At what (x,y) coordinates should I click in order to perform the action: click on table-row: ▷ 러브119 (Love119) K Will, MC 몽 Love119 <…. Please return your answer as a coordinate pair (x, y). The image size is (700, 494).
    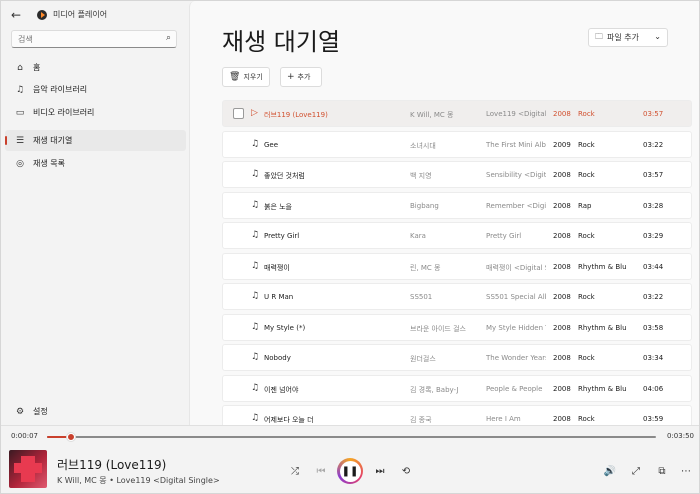
    Looking at the image, I should click on (457, 113).